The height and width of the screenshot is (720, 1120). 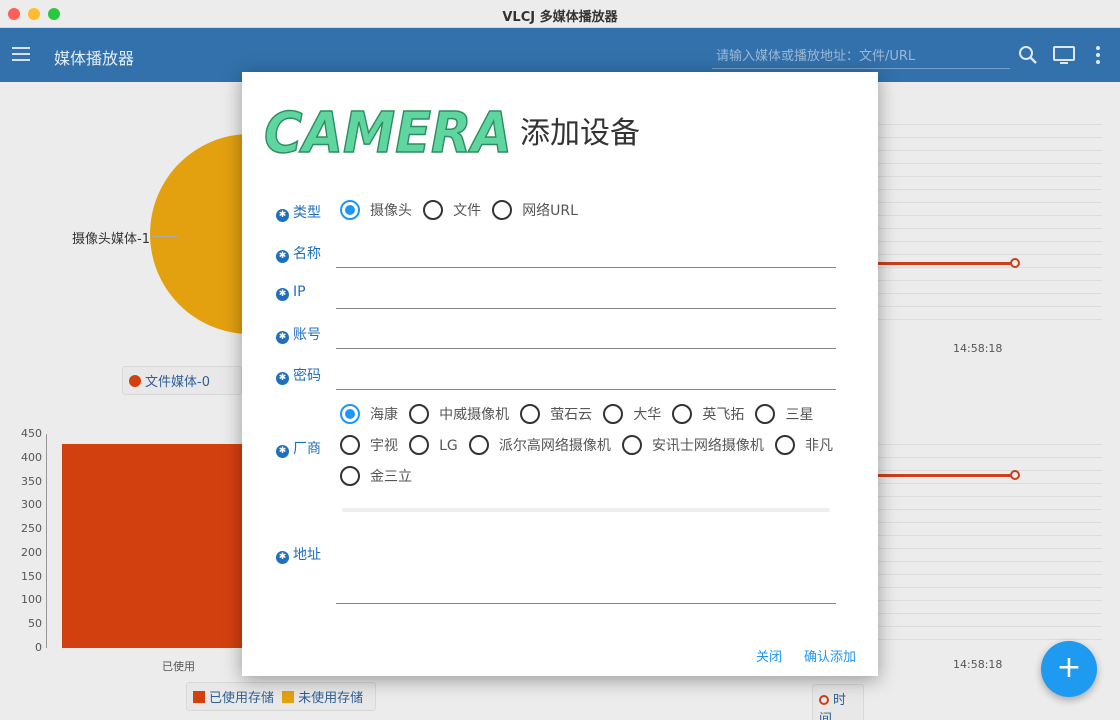 What do you see at coordinates (452, 210) in the screenshot?
I see `type-radio-file: 文件` at bounding box center [452, 210].